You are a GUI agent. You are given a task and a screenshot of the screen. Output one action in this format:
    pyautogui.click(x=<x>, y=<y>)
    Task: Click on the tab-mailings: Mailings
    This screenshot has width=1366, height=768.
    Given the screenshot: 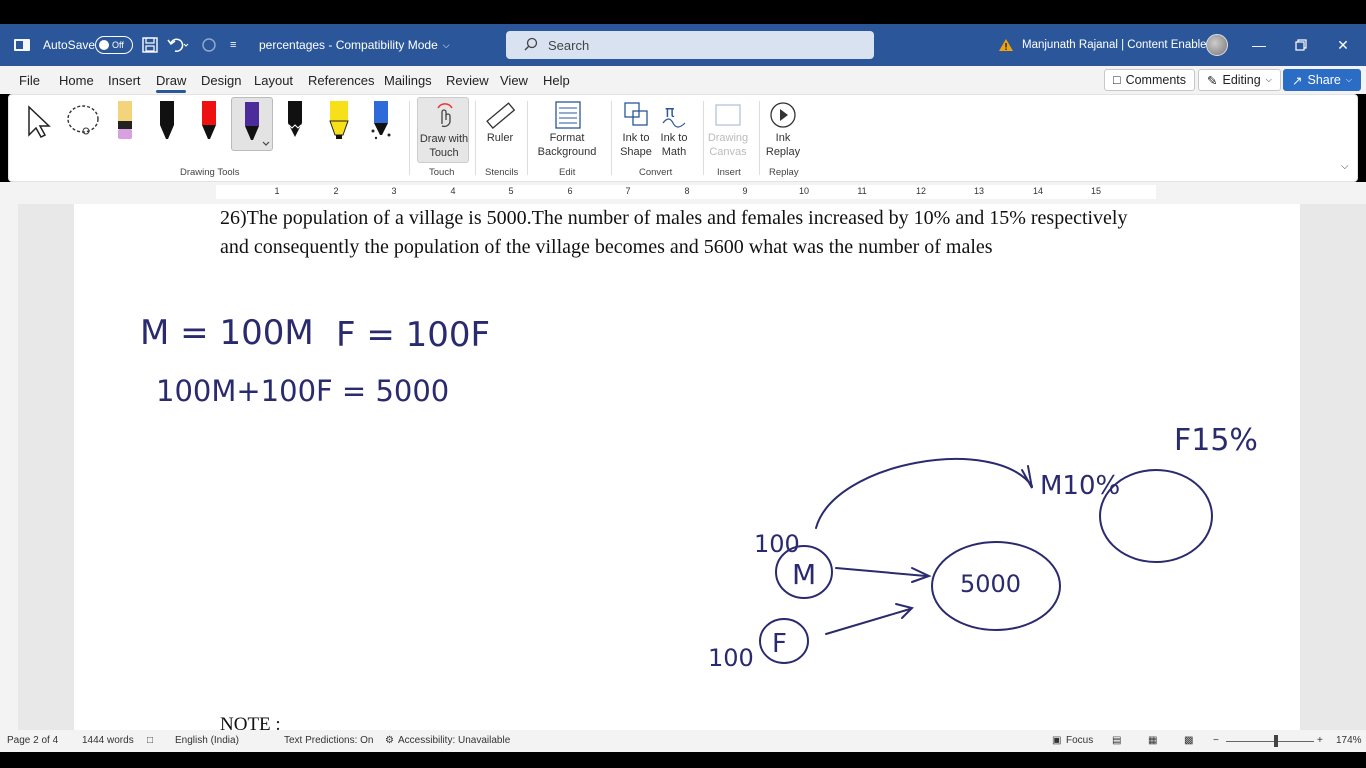 What is the action you would take?
    pyautogui.click(x=408, y=80)
    